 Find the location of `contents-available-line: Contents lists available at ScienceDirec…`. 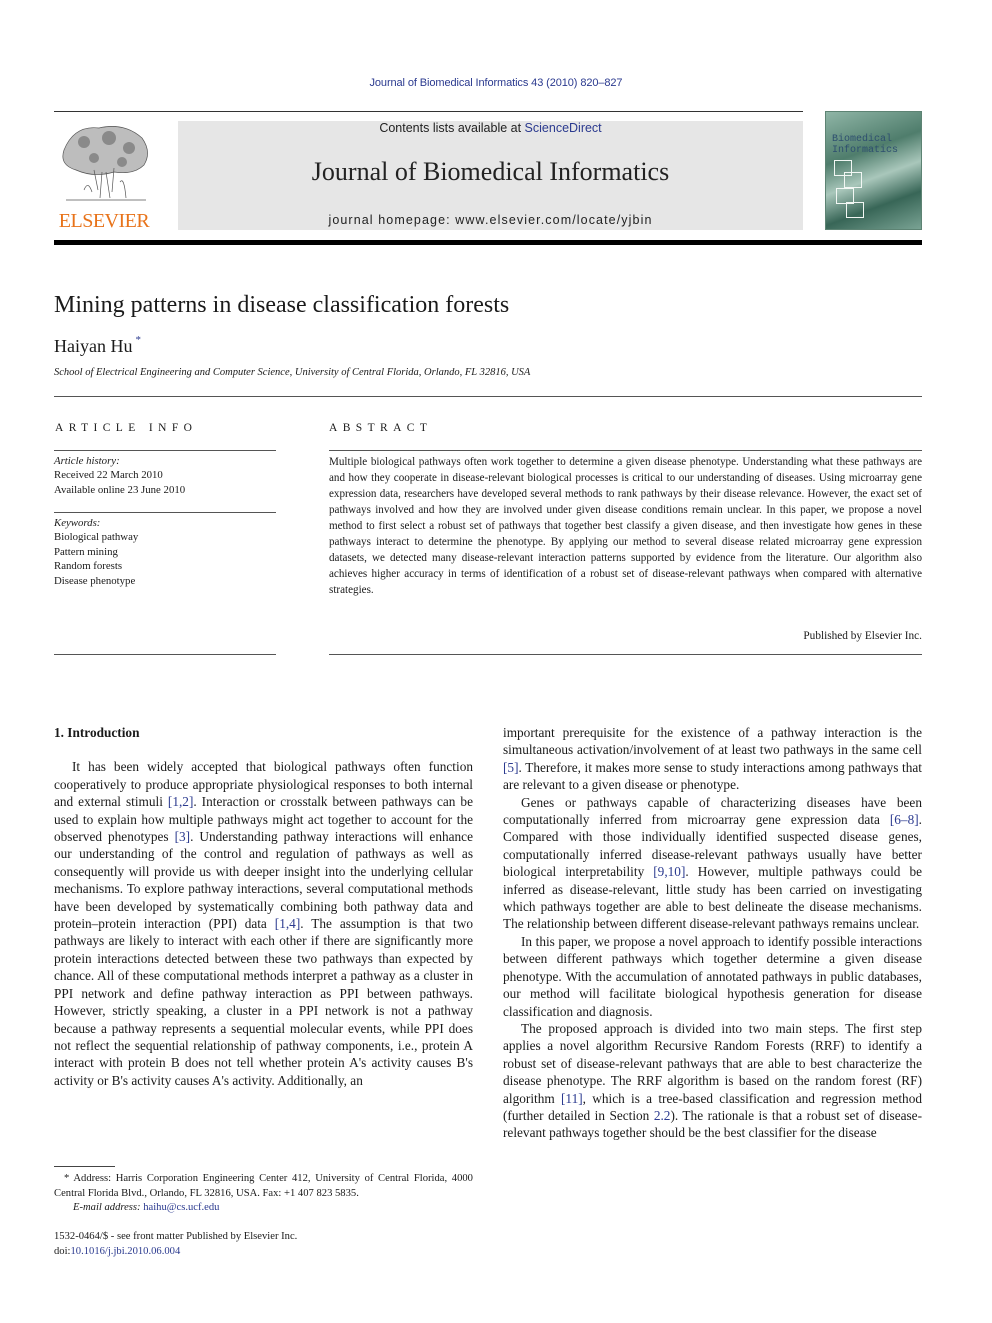

contents-available-line: Contents lists available at ScienceDirec… is located at coordinates (490, 128).